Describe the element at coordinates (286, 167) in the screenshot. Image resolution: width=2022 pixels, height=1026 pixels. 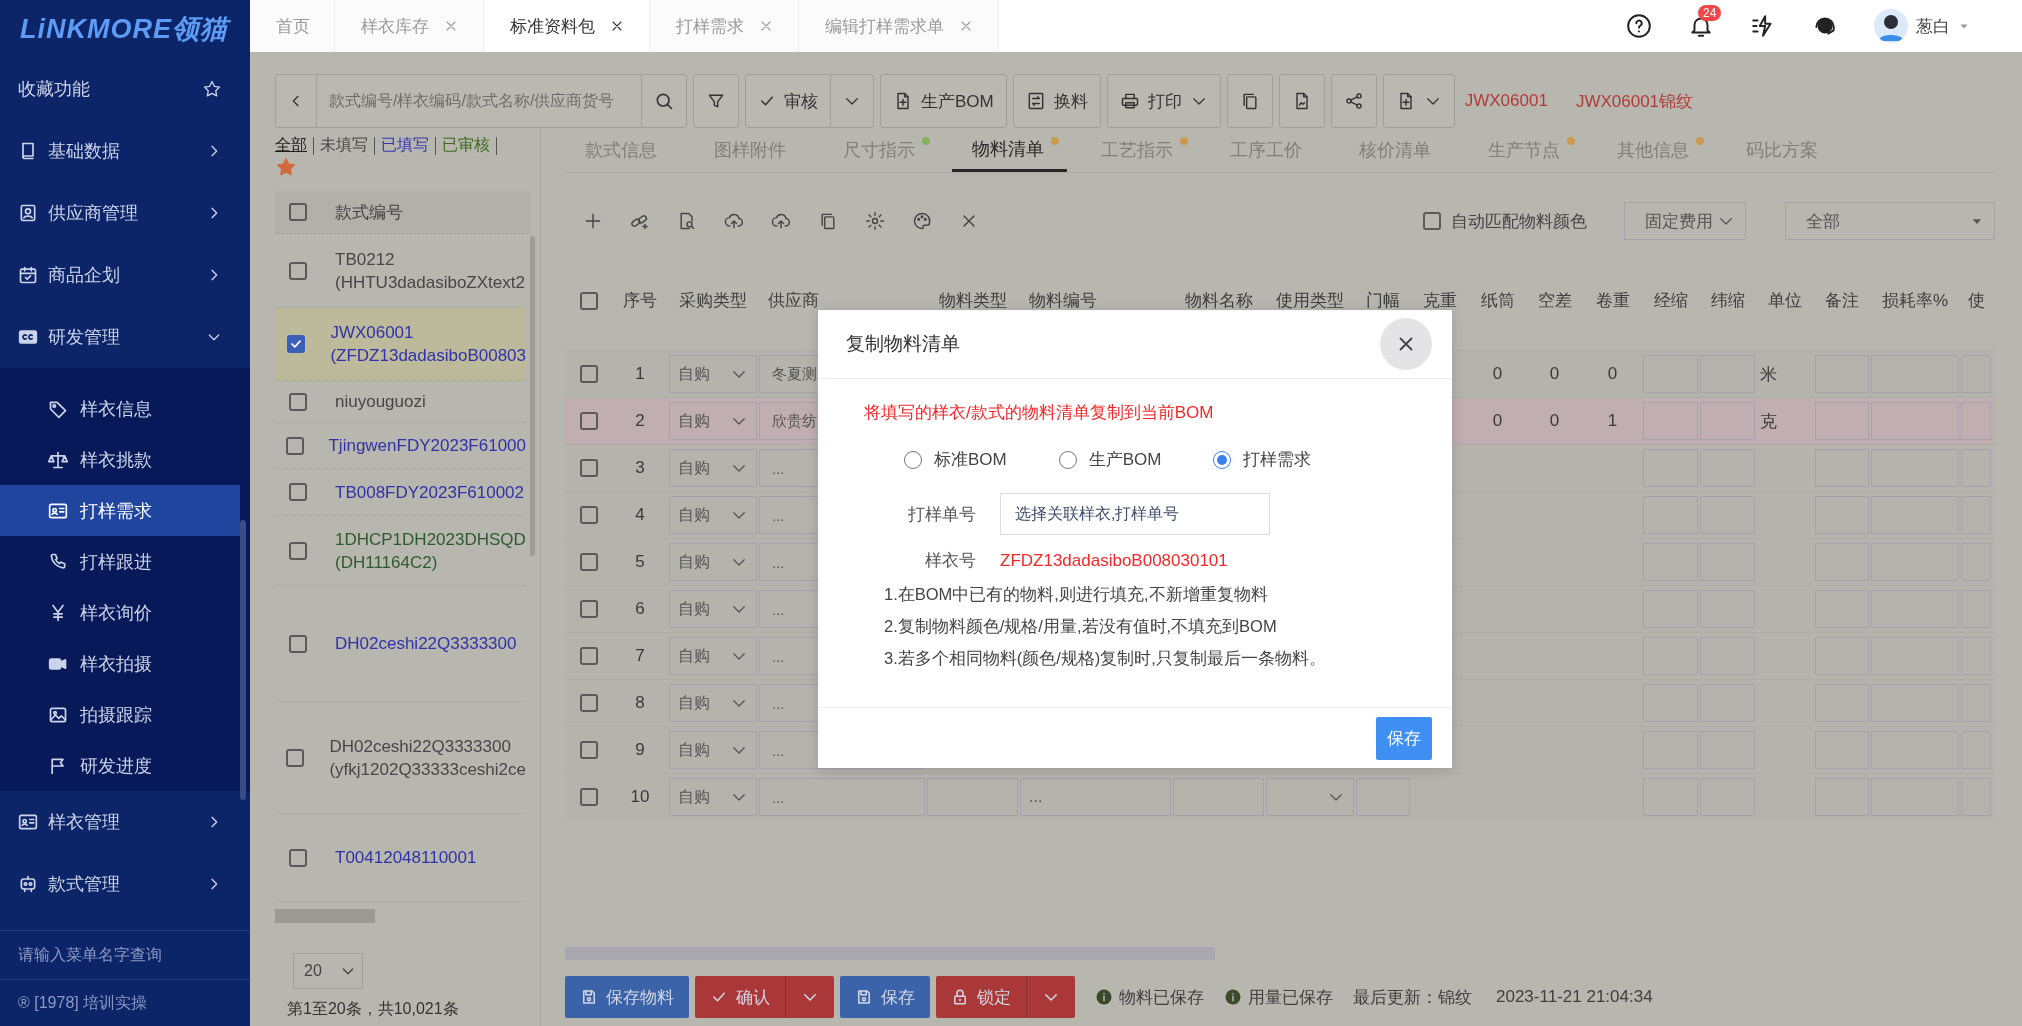
I see `star-icon` at that location.